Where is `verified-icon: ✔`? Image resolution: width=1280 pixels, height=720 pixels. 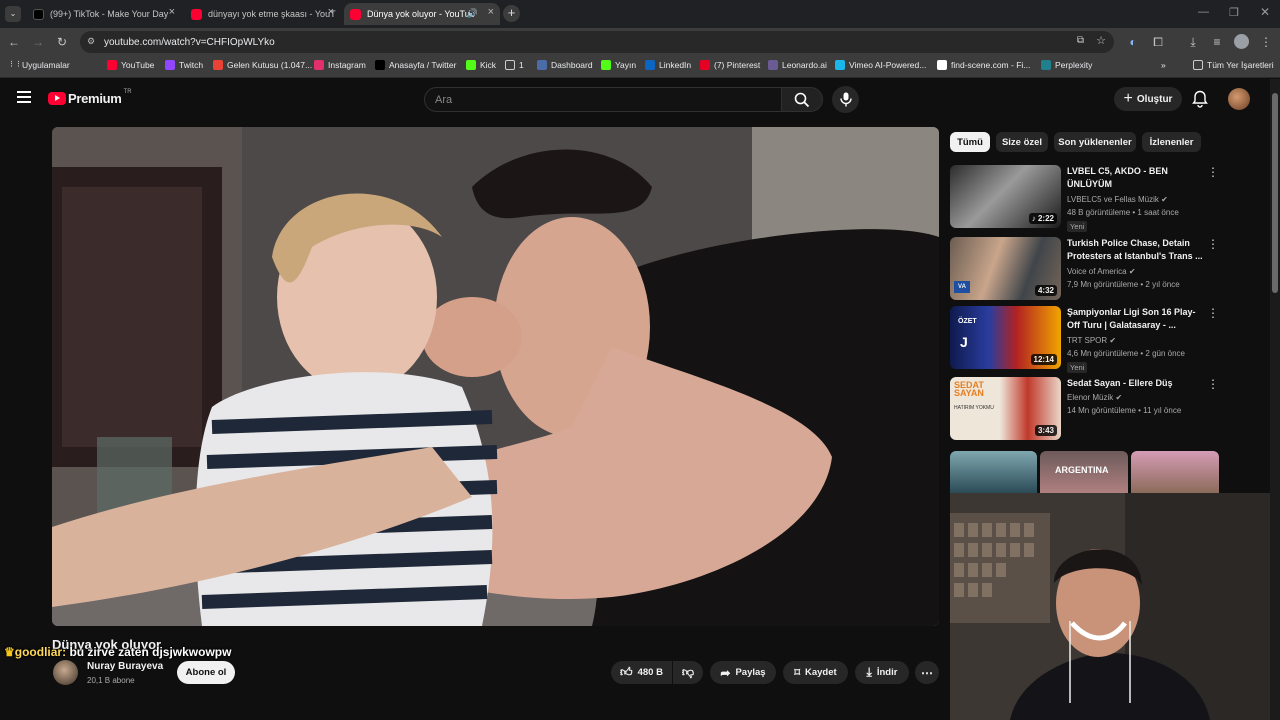 verified-icon: ✔ is located at coordinates (1164, 199).